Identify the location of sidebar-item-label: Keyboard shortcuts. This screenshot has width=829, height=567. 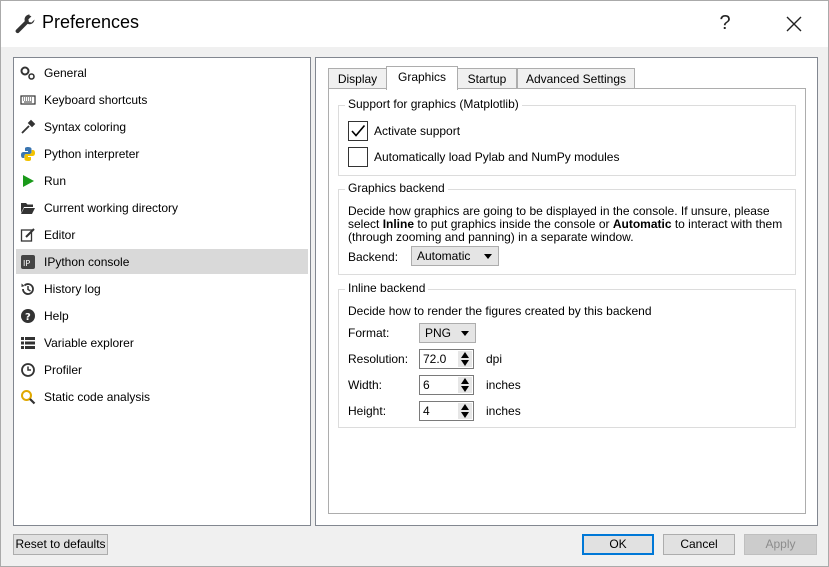
(96, 99).